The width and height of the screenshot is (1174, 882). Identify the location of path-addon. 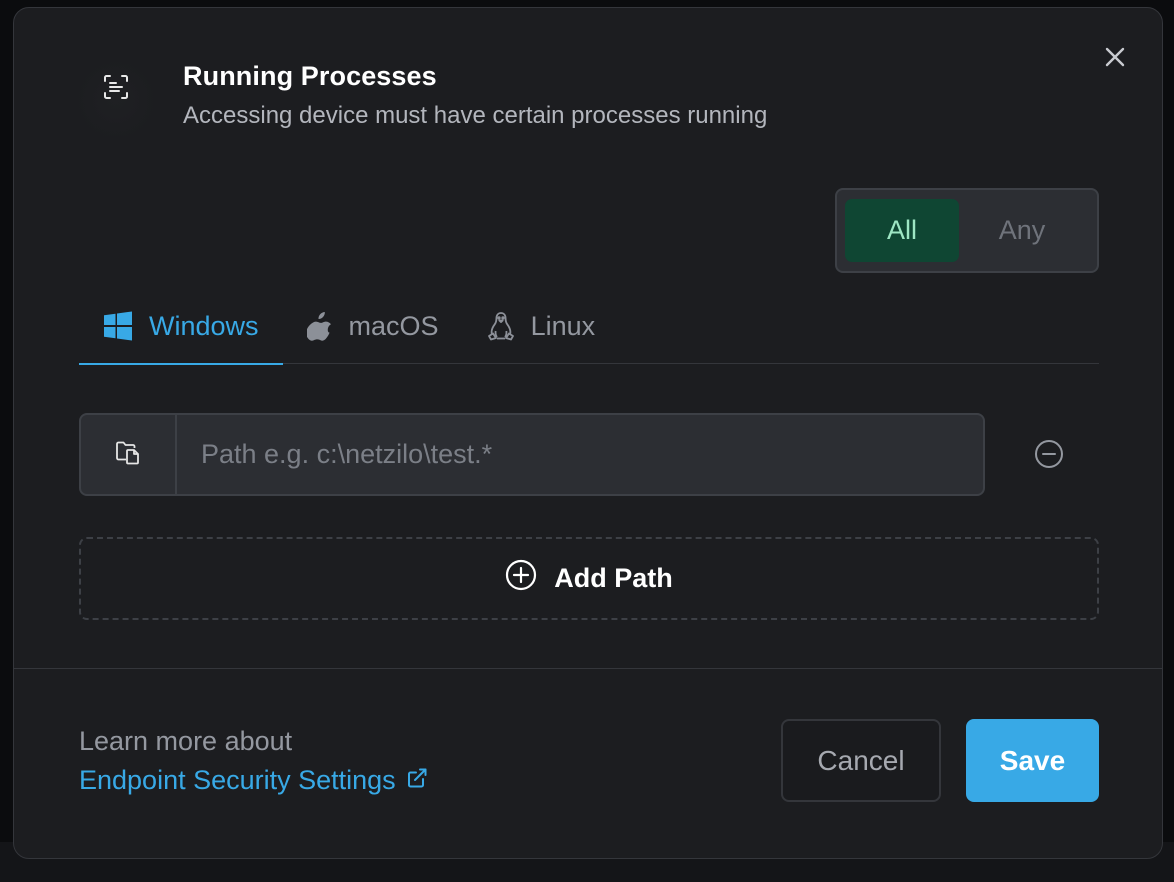
(129, 454).